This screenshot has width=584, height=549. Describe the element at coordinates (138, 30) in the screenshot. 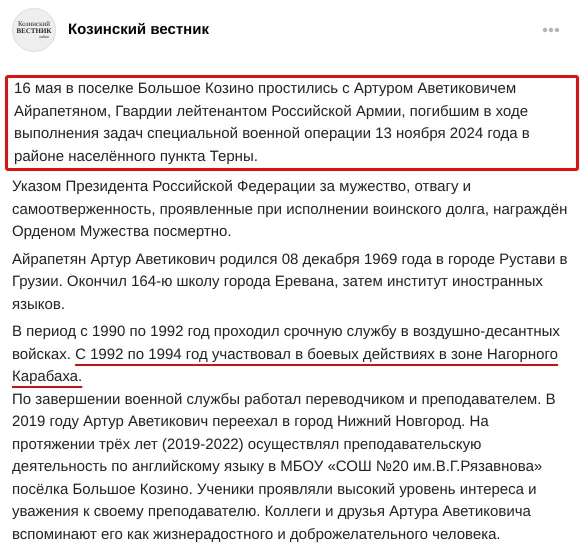

I see `channel-title: Козинский вестник` at that location.